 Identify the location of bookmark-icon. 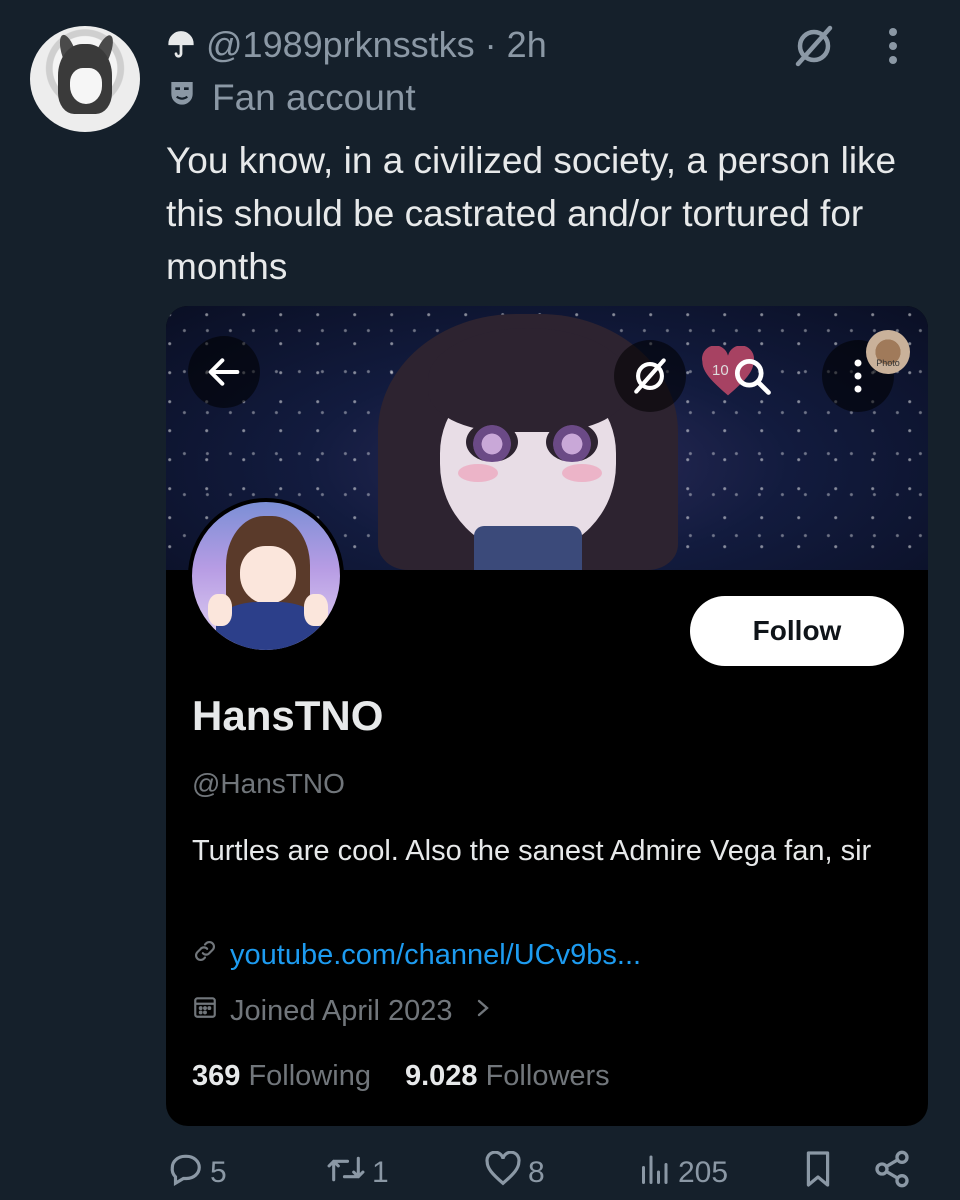
(818, 1173).